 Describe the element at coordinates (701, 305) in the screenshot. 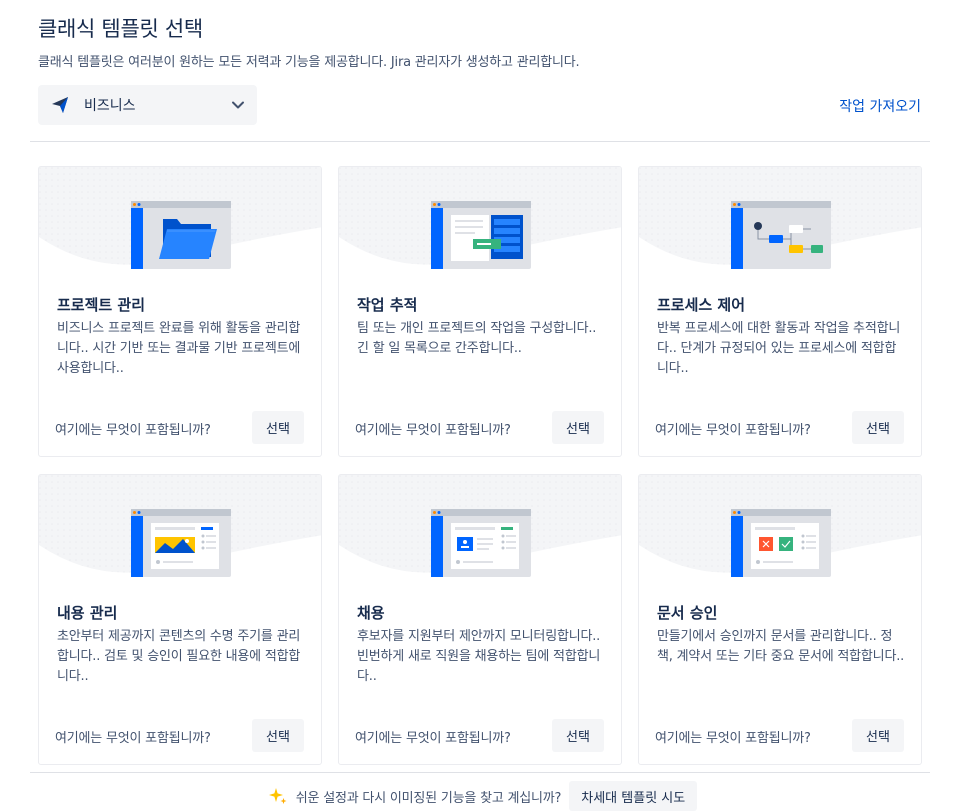

I see `card-title: 프로세스 제어` at that location.